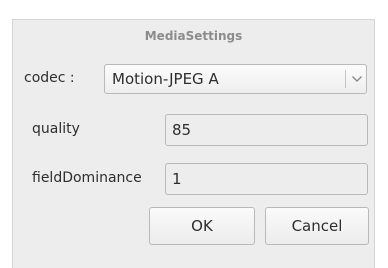 This screenshot has width=388, height=268. I want to click on cancel-button: Cancel, so click(317, 226).